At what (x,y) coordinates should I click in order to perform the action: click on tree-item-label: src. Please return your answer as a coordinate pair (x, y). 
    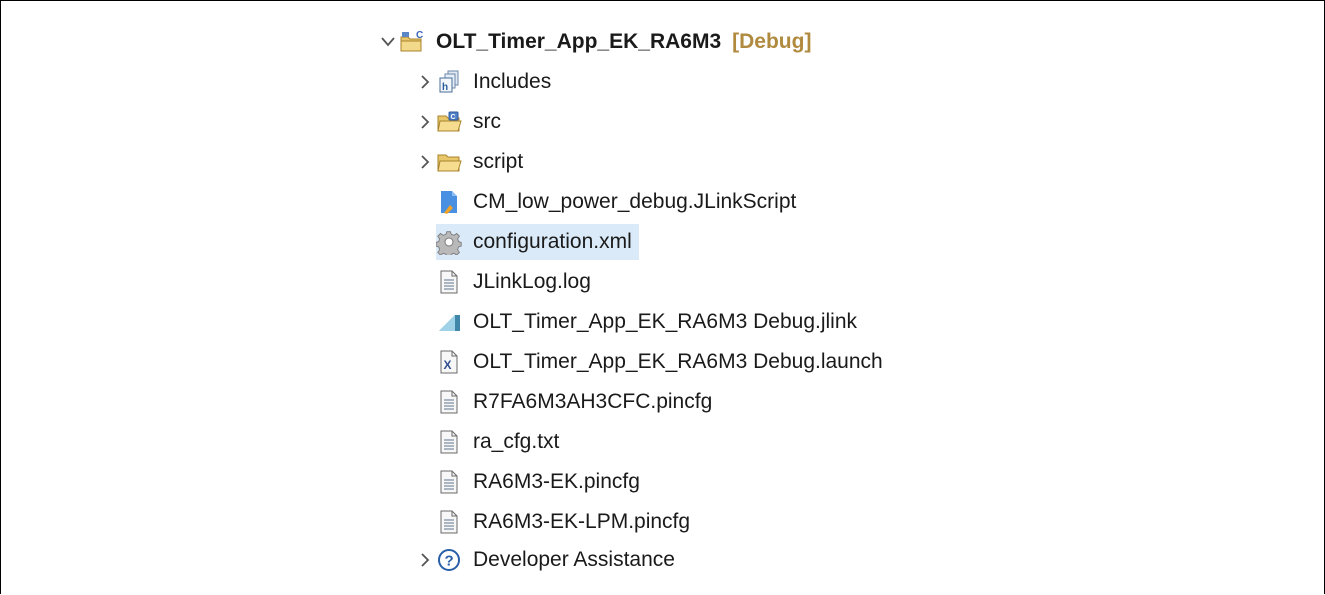
    Looking at the image, I should click on (487, 121).